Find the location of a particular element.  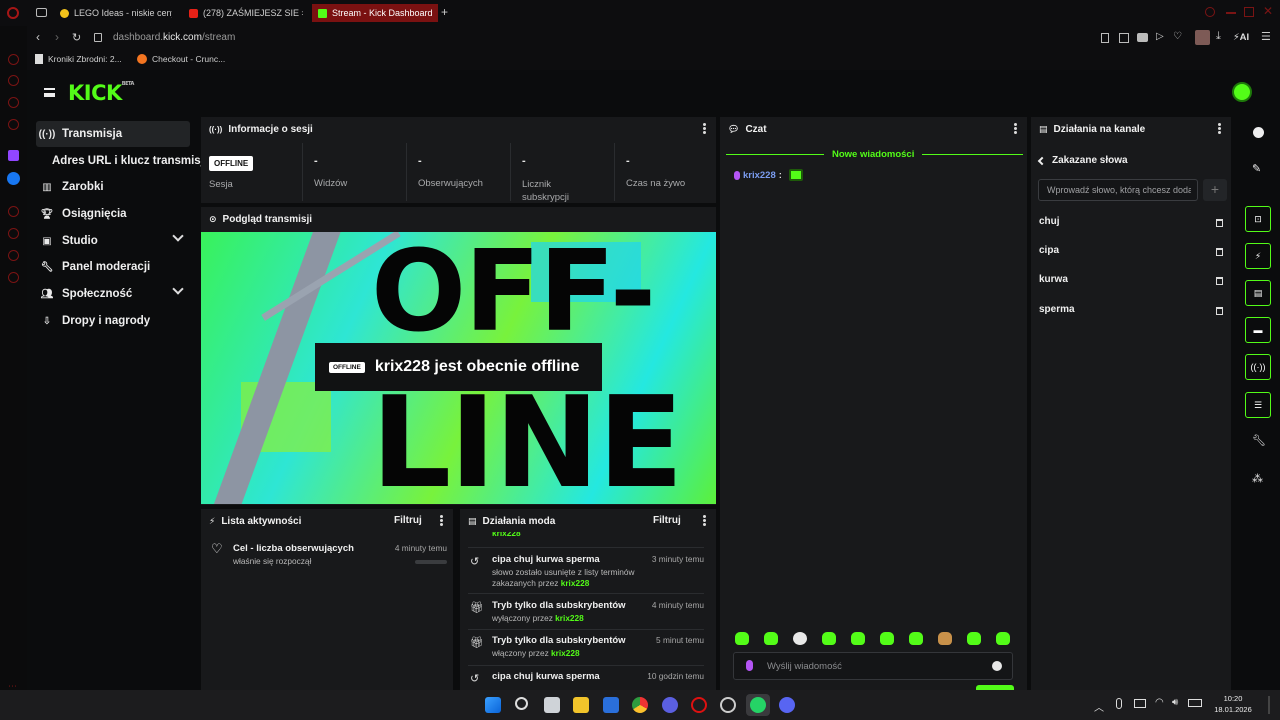

mod-action-row: ↺ cipa chuj kurwa sperma 10 godzin temu is located at coordinates (586, 680).